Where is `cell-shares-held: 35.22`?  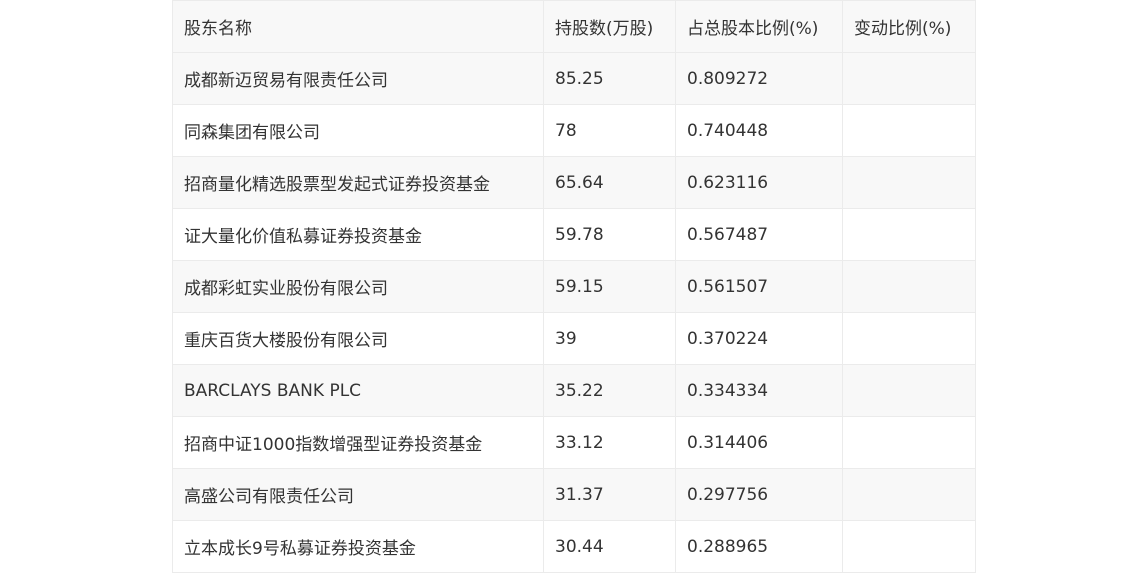
cell-shares-held: 35.22 is located at coordinates (609, 390).